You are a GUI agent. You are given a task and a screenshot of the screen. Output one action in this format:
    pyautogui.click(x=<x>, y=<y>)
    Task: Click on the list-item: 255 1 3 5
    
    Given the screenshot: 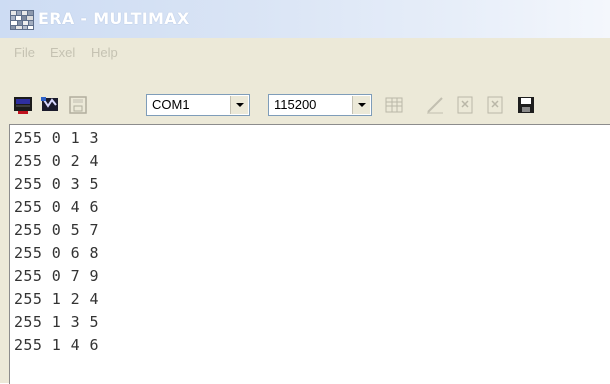 What is the action you would take?
    pyautogui.click(x=56, y=322)
    